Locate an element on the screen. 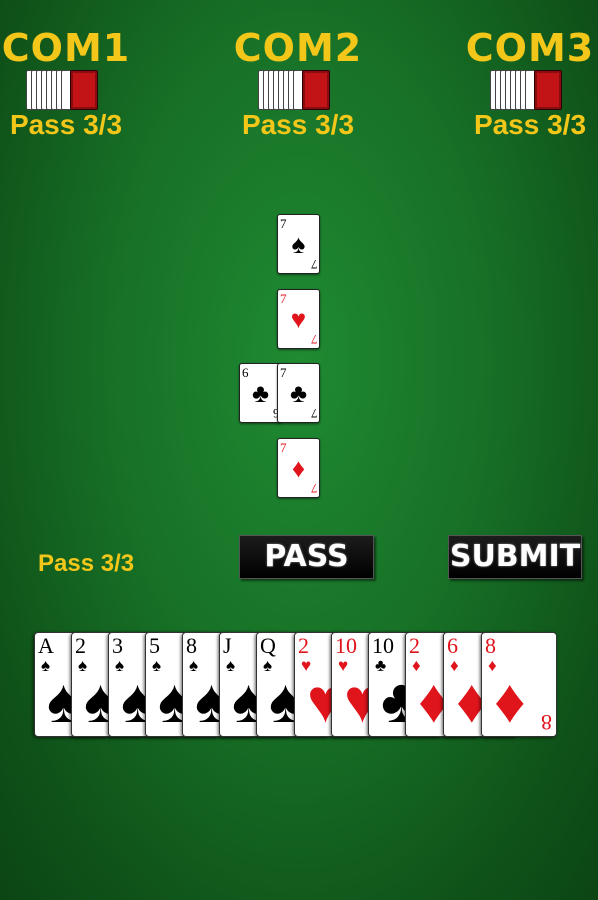 The width and height of the screenshot is (598, 900). player-status: Pass 3/3 is located at coordinates (86, 563).